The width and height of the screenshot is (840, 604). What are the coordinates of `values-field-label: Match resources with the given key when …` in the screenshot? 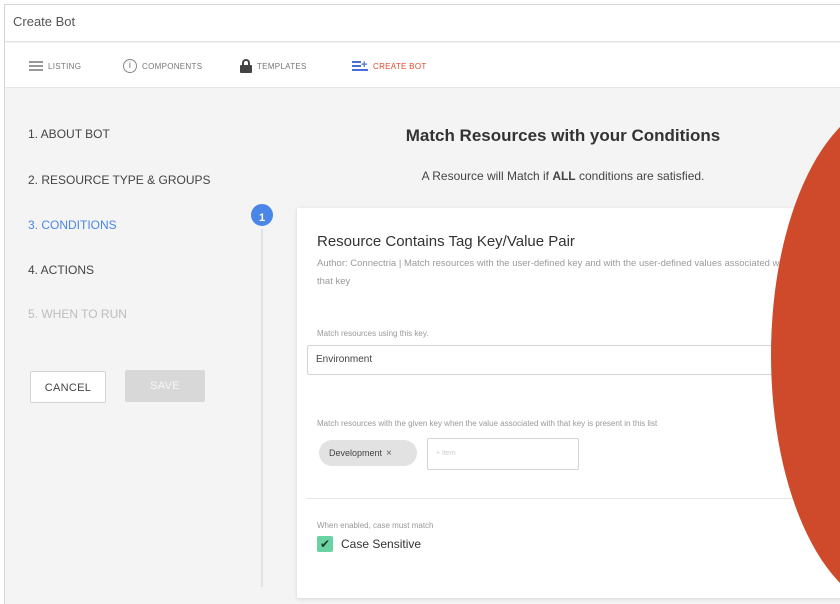 It's located at (487, 423).